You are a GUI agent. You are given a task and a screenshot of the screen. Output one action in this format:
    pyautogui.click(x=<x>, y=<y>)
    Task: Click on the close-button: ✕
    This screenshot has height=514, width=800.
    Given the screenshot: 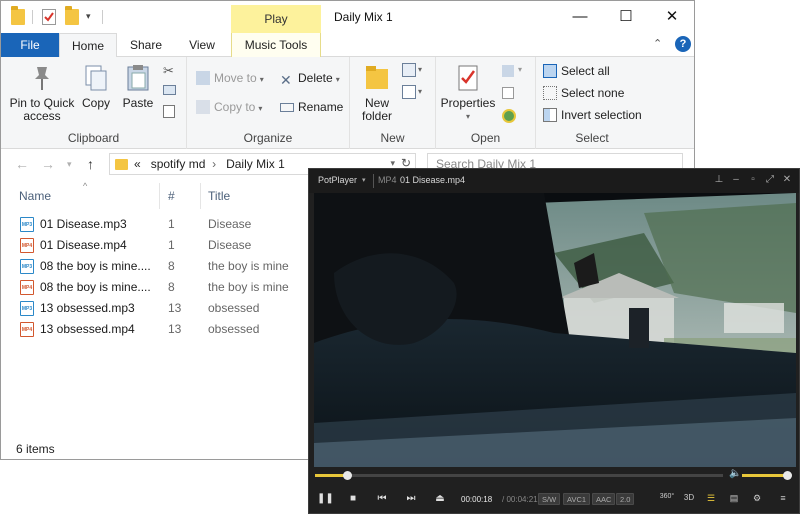 What is the action you would take?
    pyautogui.click(x=671, y=17)
    